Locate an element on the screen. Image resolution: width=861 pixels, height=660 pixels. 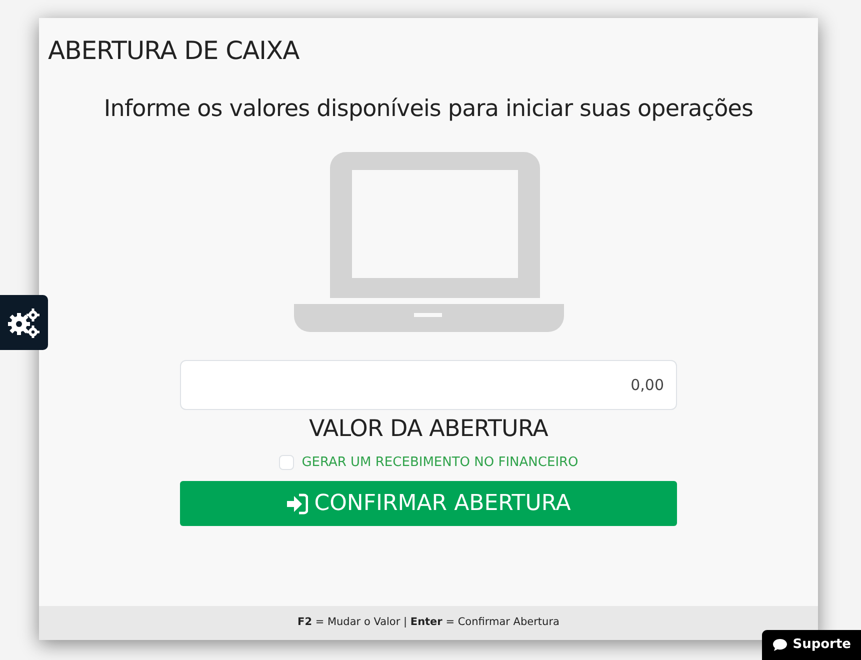
dialog-title: ABERTURA DE CAIXA is located at coordinates (173, 51).